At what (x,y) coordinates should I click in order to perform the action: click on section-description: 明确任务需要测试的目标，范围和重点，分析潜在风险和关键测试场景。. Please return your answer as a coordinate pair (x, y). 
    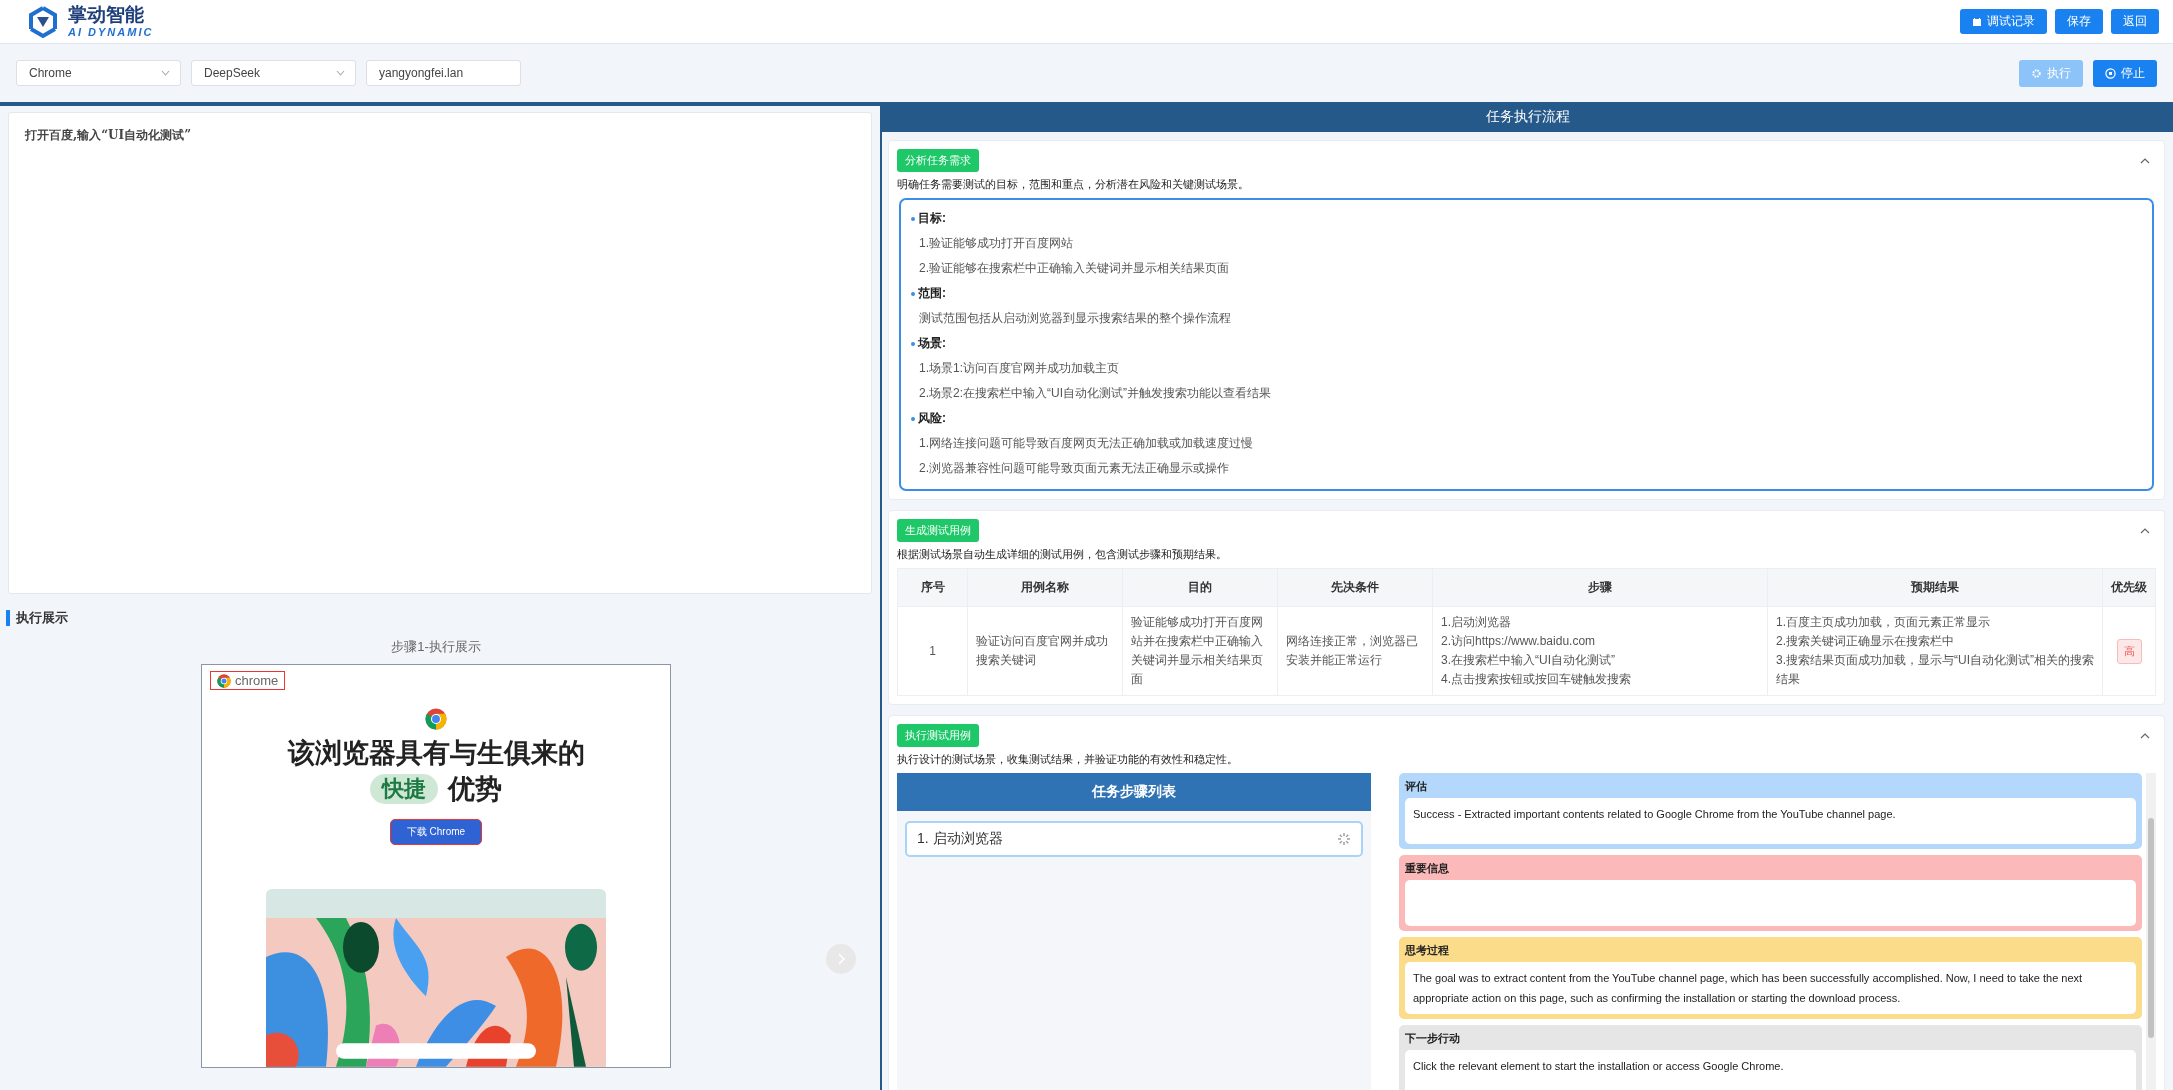
    Looking at the image, I should click on (1073, 184).